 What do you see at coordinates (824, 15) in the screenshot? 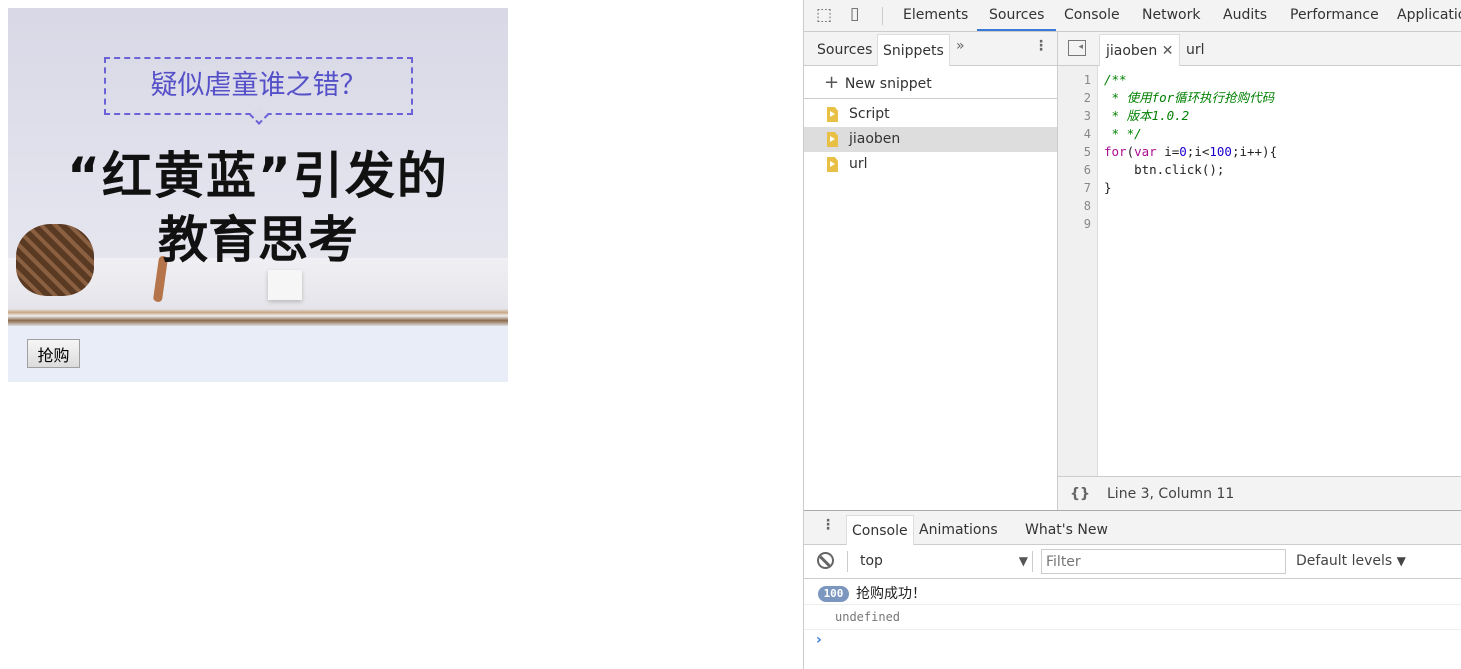
I see `inspect-element-icon: ⬚` at bounding box center [824, 15].